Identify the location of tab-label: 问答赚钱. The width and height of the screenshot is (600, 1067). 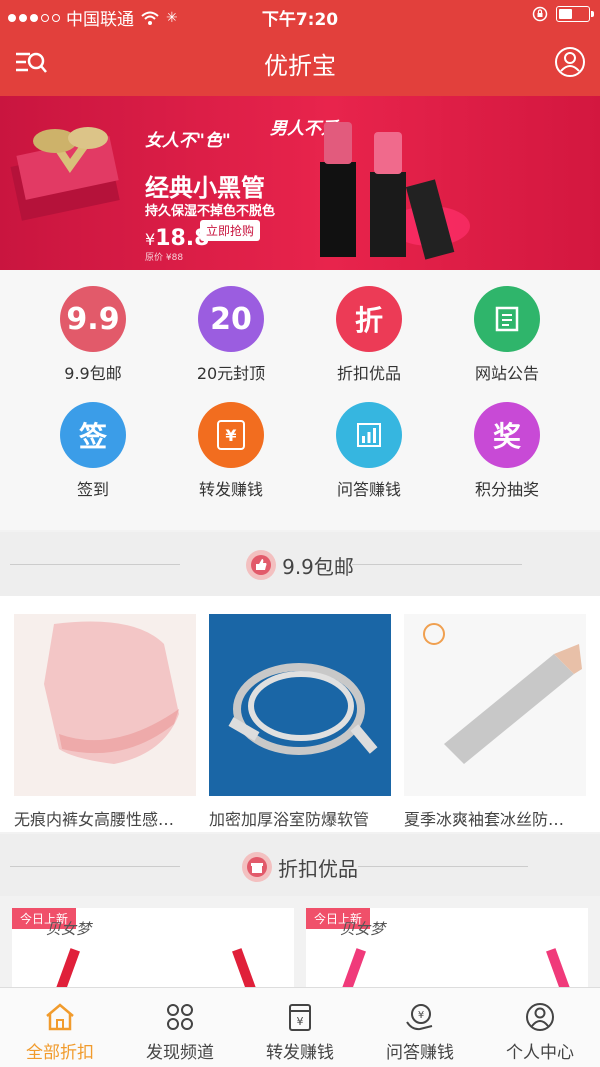
(420, 1053).